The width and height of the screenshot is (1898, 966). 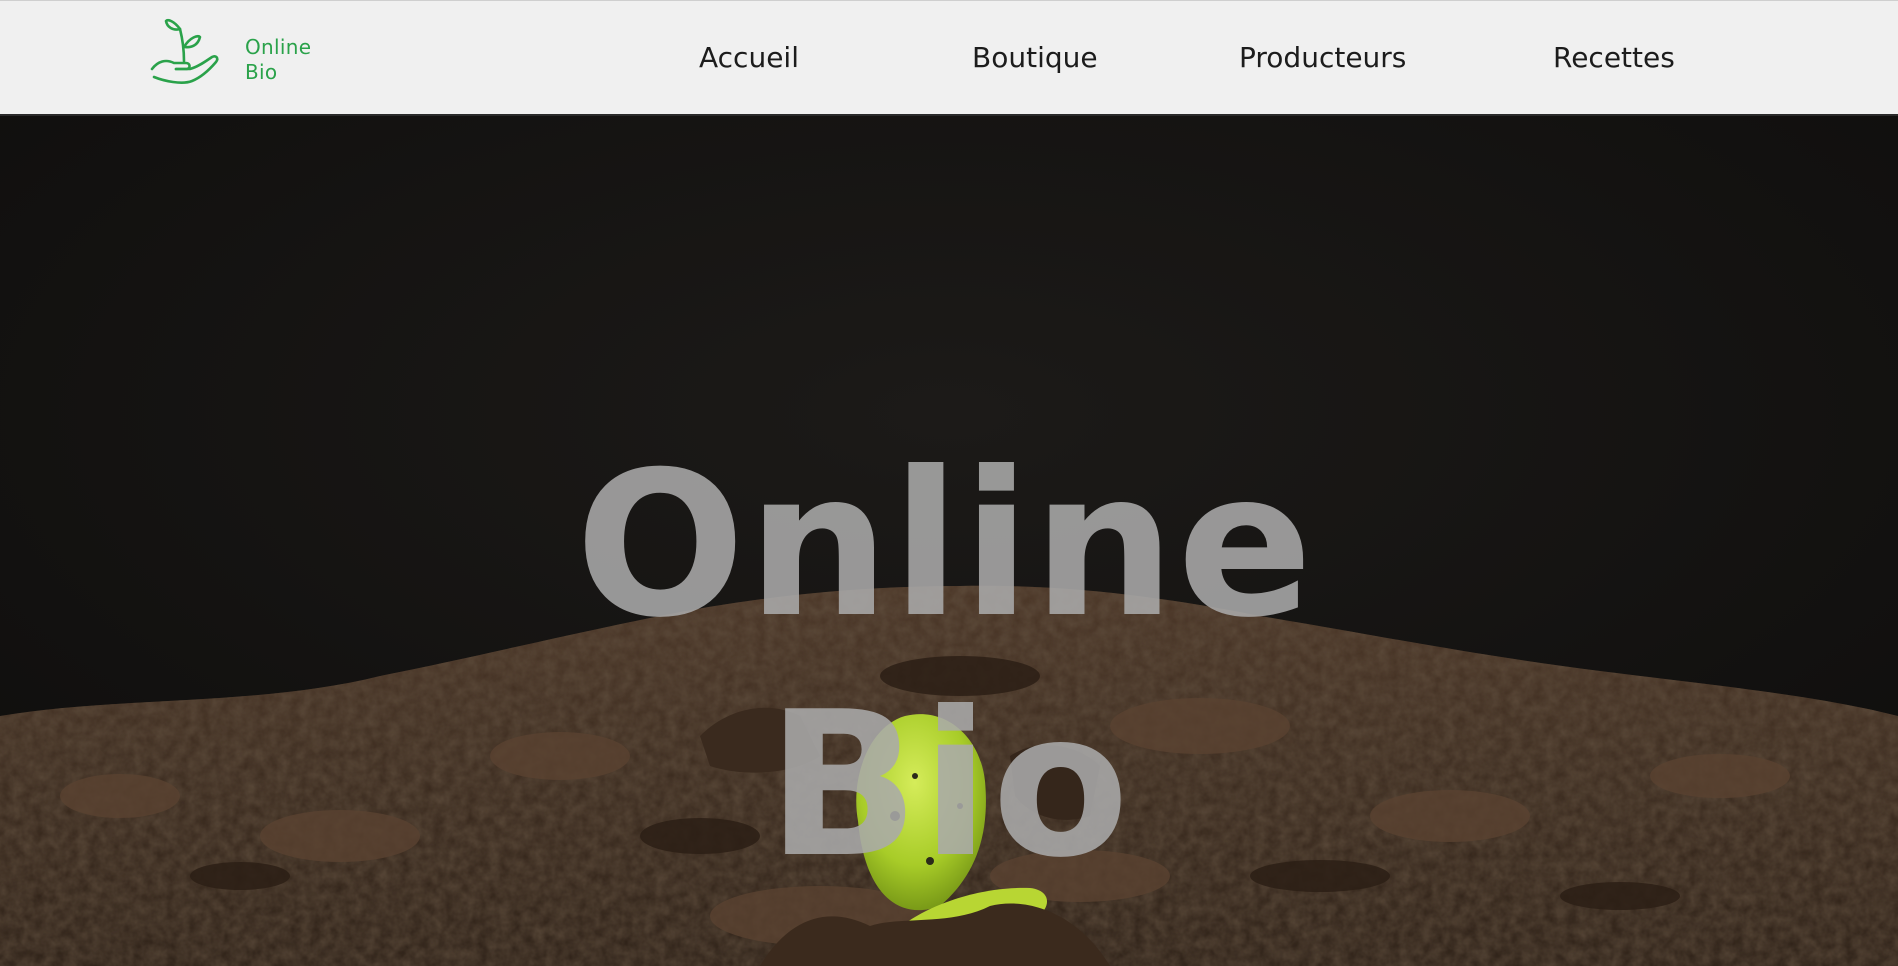 What do you see at coordinates (186, 52) in the screenshot?
I see `sprout-in-hand-icon` at bounding box center [186, 52].